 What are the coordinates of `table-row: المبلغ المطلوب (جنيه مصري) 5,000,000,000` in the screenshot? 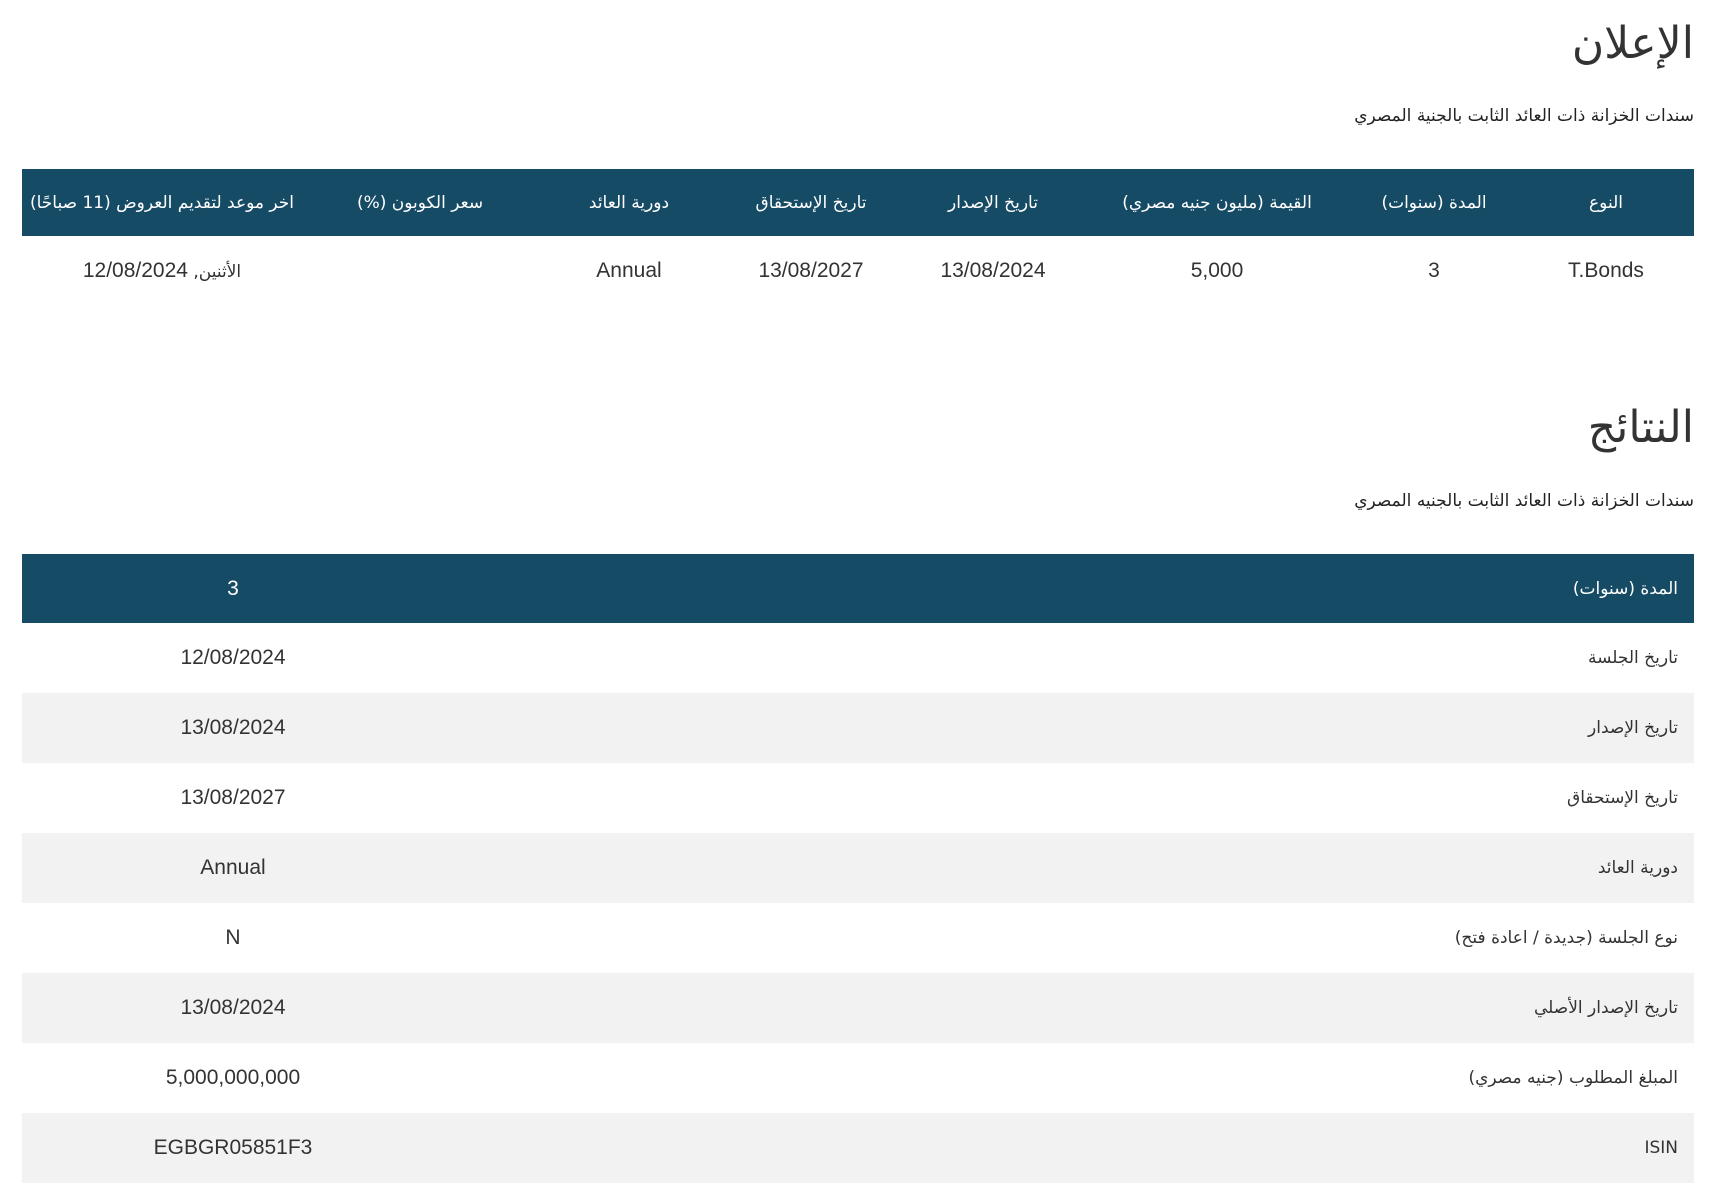 It's located at (858, 1078).